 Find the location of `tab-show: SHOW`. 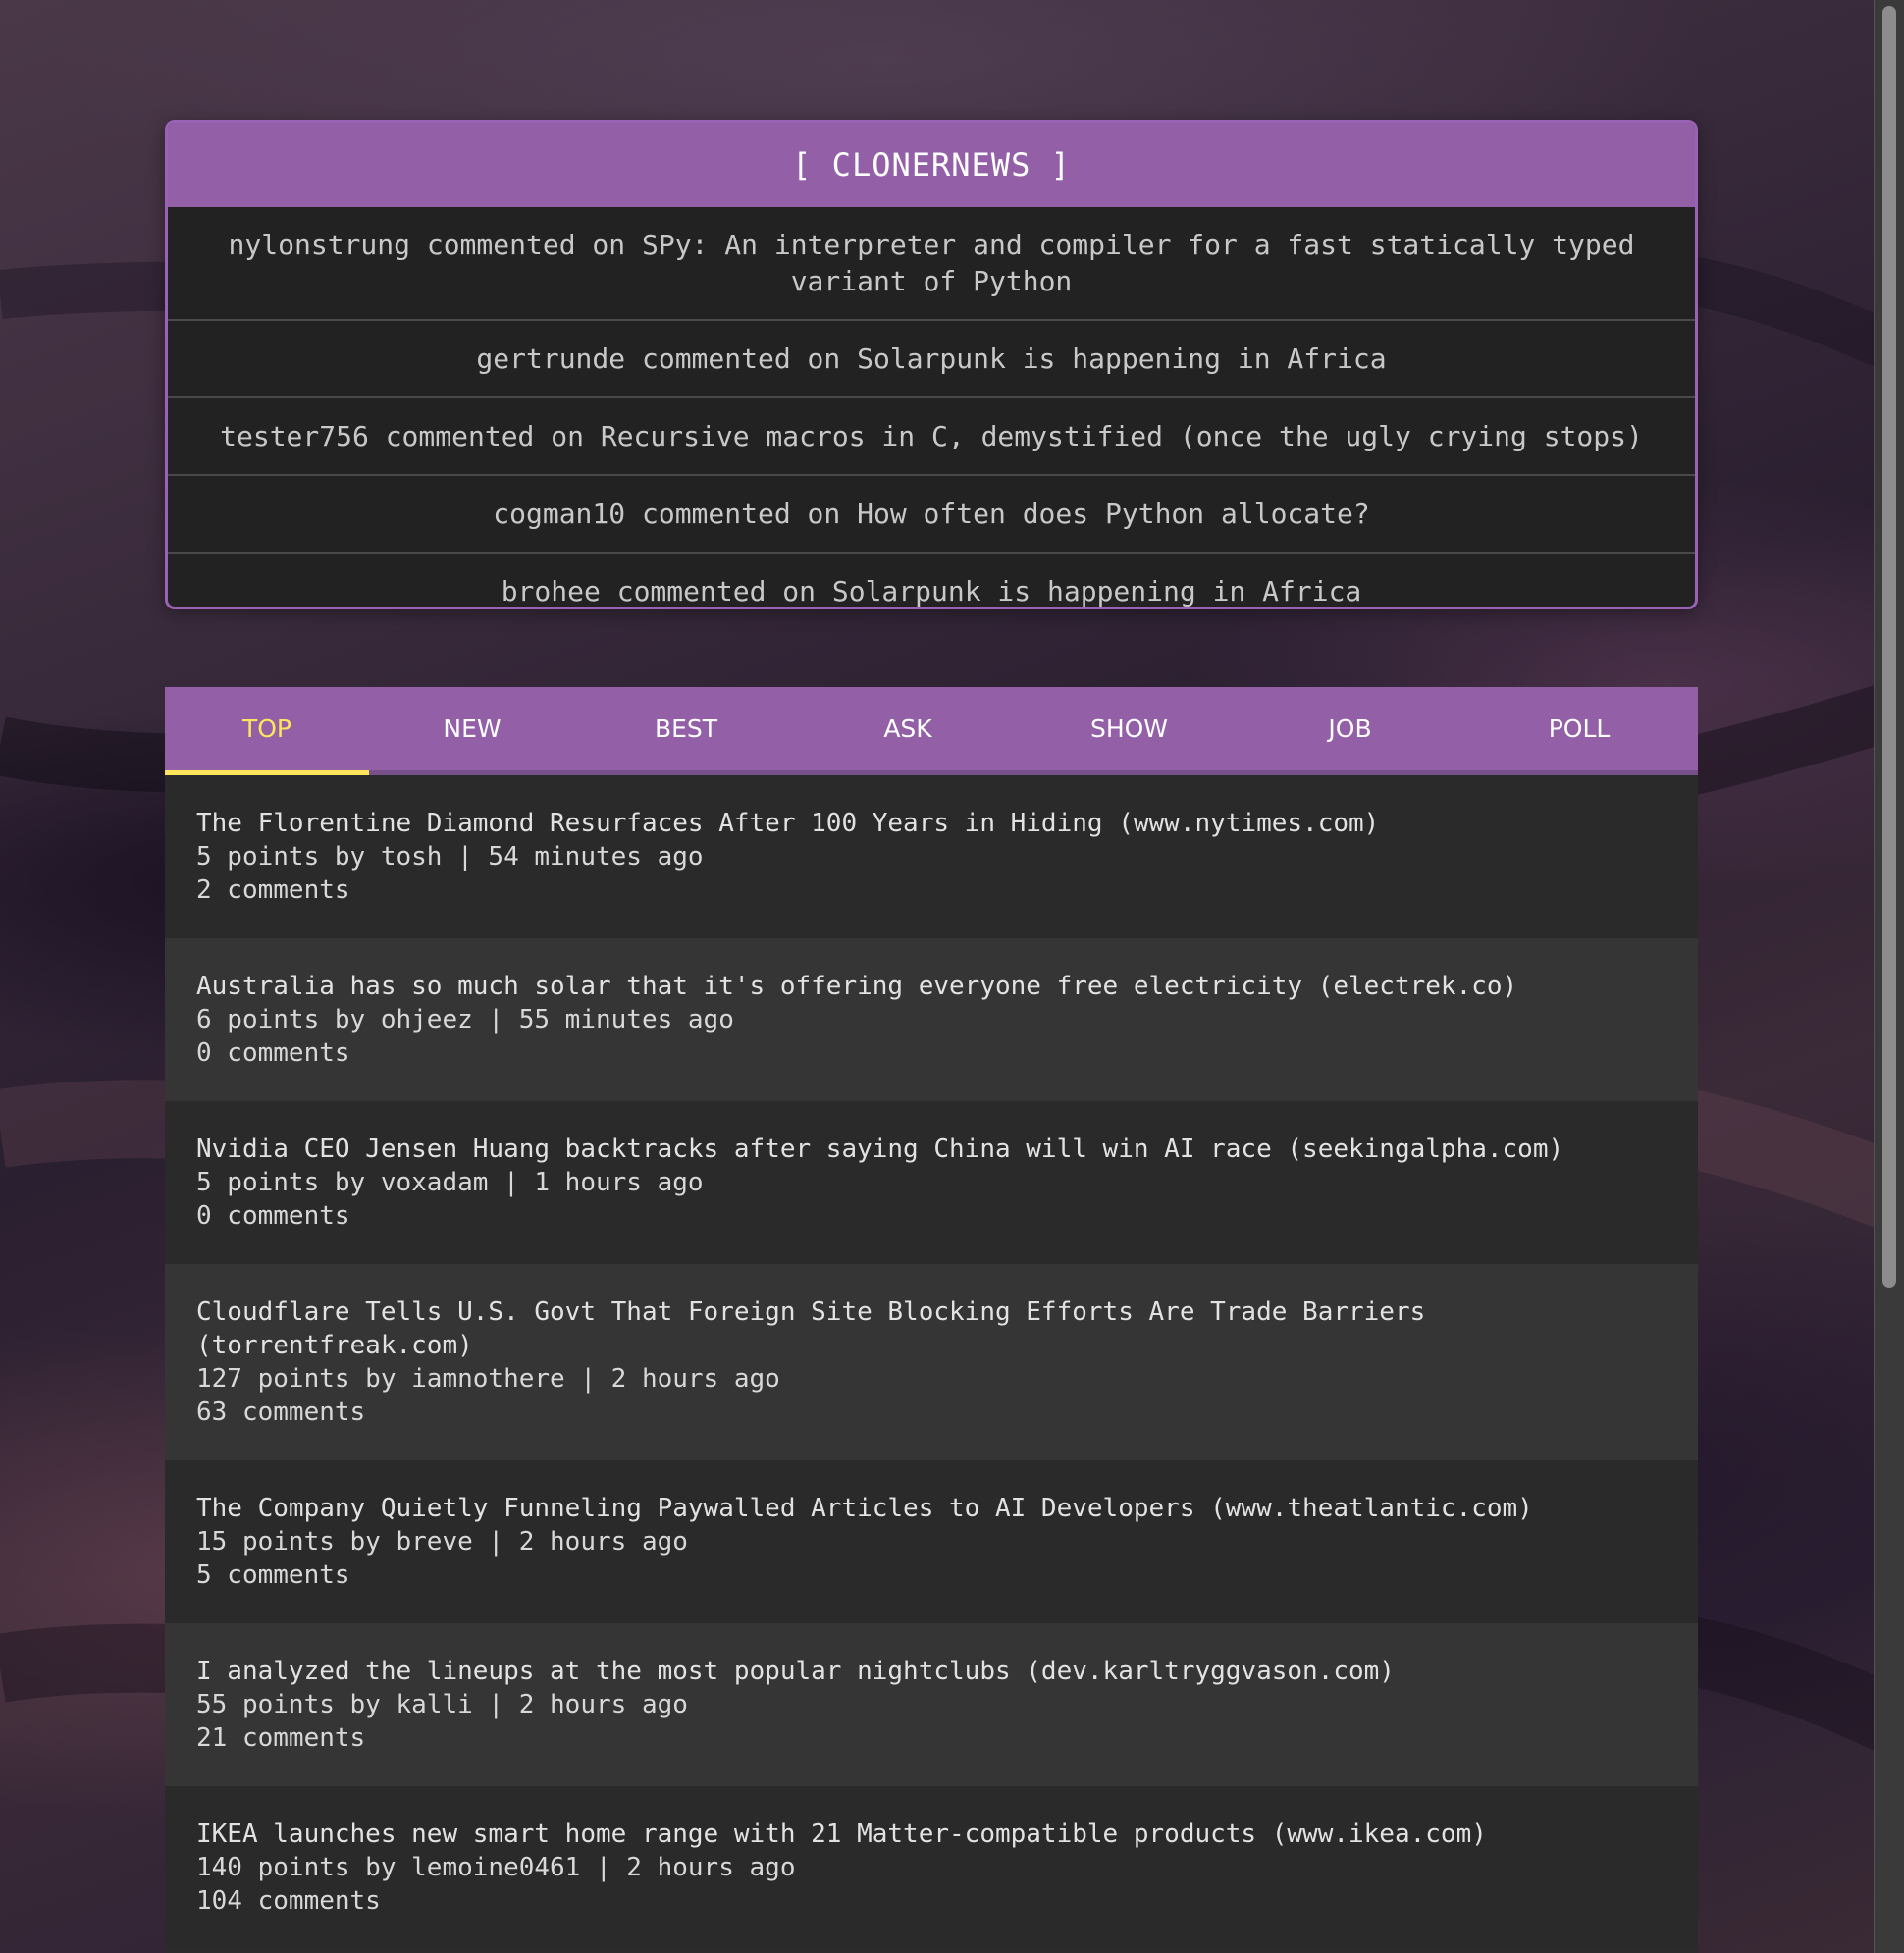

tab-show: SHOW is located at coordinates (1129, 728).